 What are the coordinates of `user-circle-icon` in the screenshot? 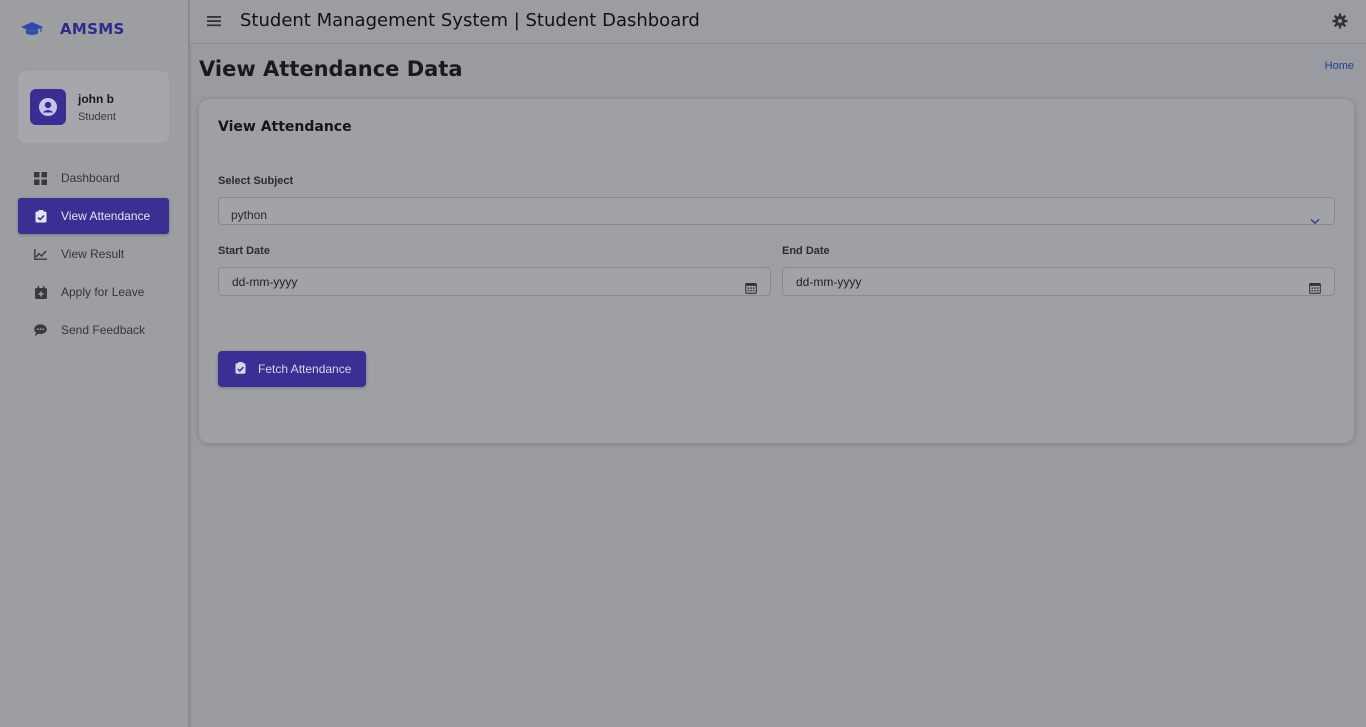 It's located at (48, 107).